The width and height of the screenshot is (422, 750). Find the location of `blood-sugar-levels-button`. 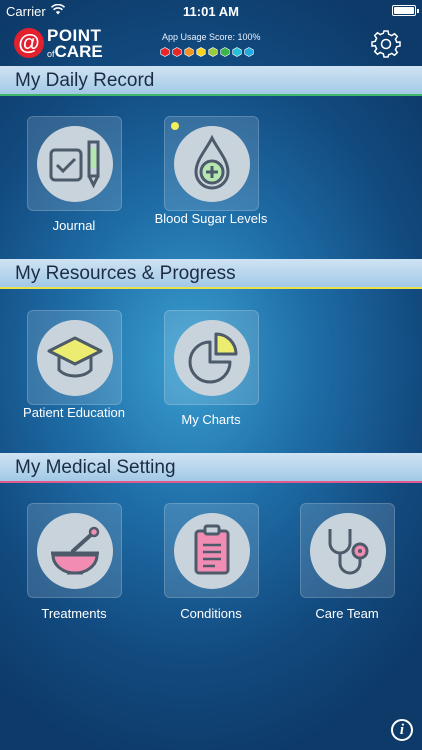

blood-sugar-levels-button is located at coordinates (211, 163).